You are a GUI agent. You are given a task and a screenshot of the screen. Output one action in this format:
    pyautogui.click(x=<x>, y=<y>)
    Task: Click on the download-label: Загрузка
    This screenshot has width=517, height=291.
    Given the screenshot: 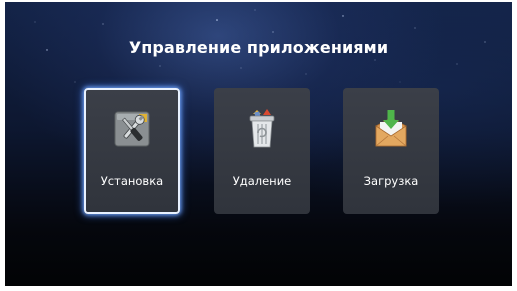 What is the action you would take?
    pyautogui.click(x=391, y=181)
    